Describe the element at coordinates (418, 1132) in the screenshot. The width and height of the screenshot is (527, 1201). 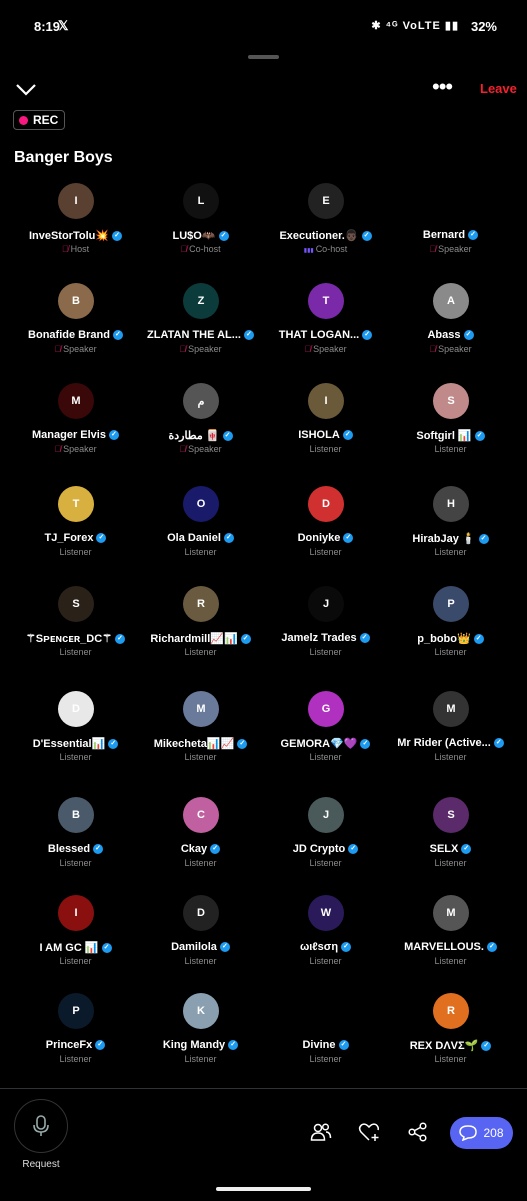
I see `share-icon` at that location.